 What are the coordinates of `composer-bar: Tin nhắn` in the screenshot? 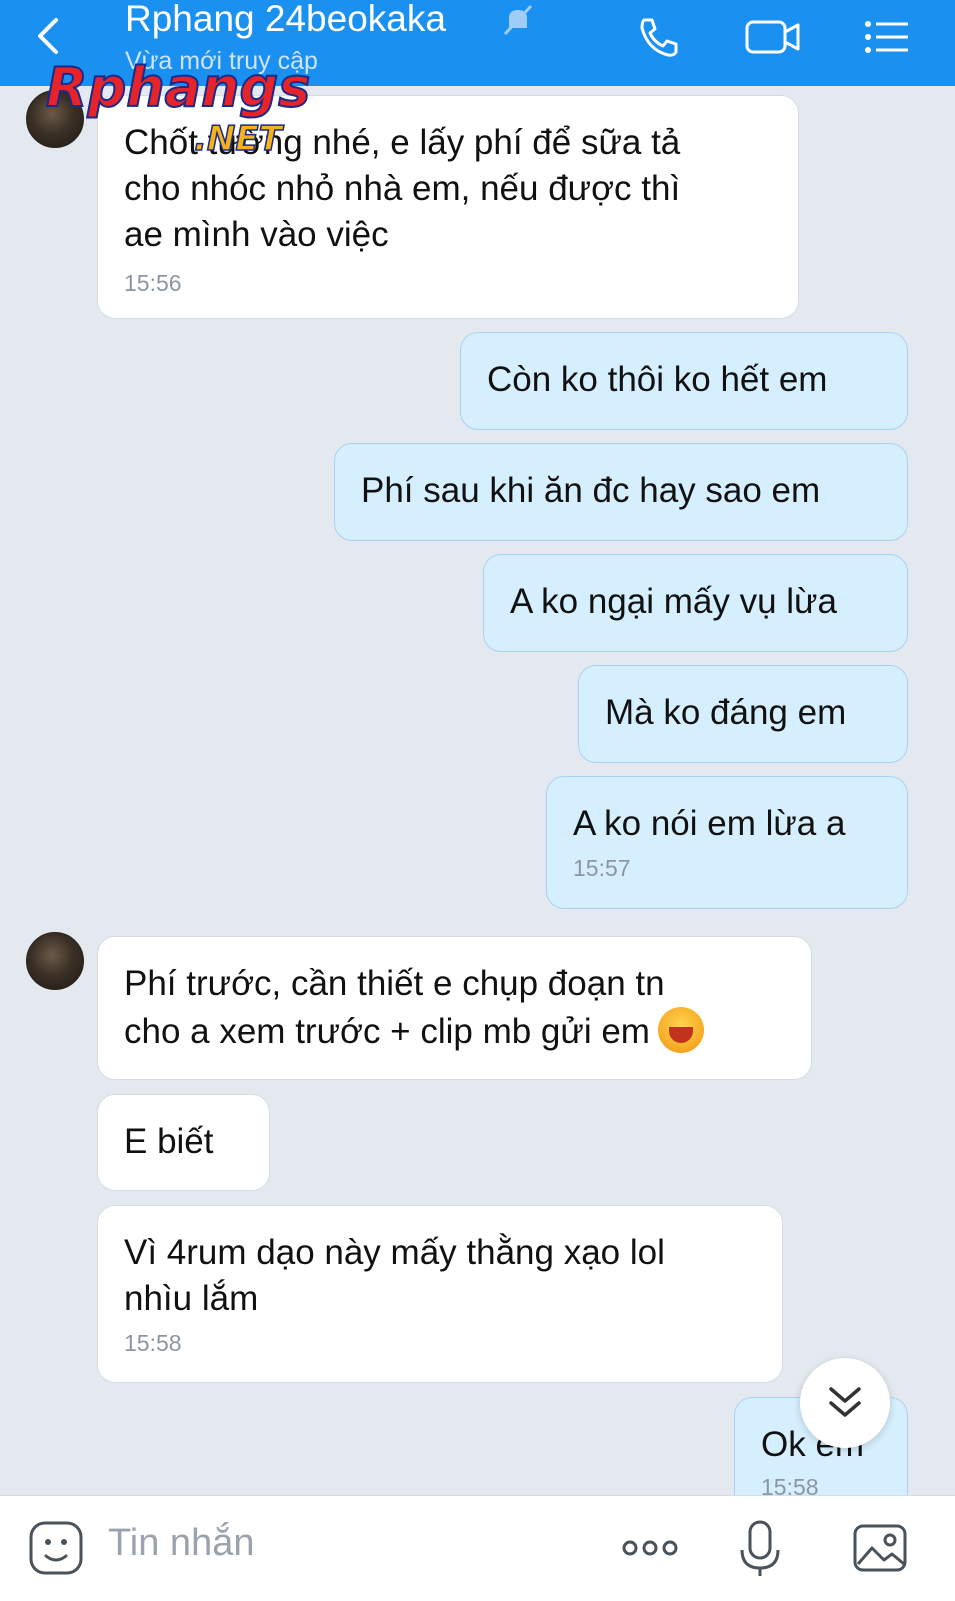 It's located at (477, 1548).